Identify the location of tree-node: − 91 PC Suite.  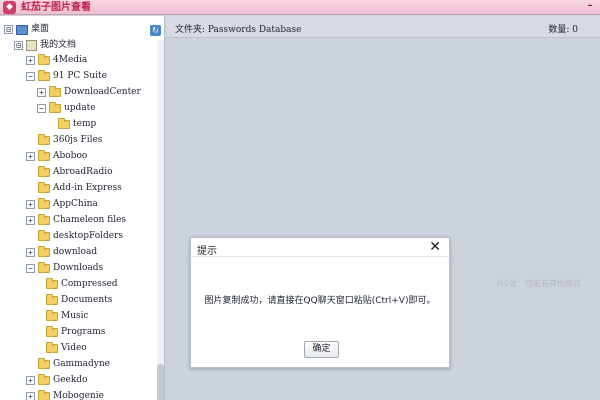
(66, 76).